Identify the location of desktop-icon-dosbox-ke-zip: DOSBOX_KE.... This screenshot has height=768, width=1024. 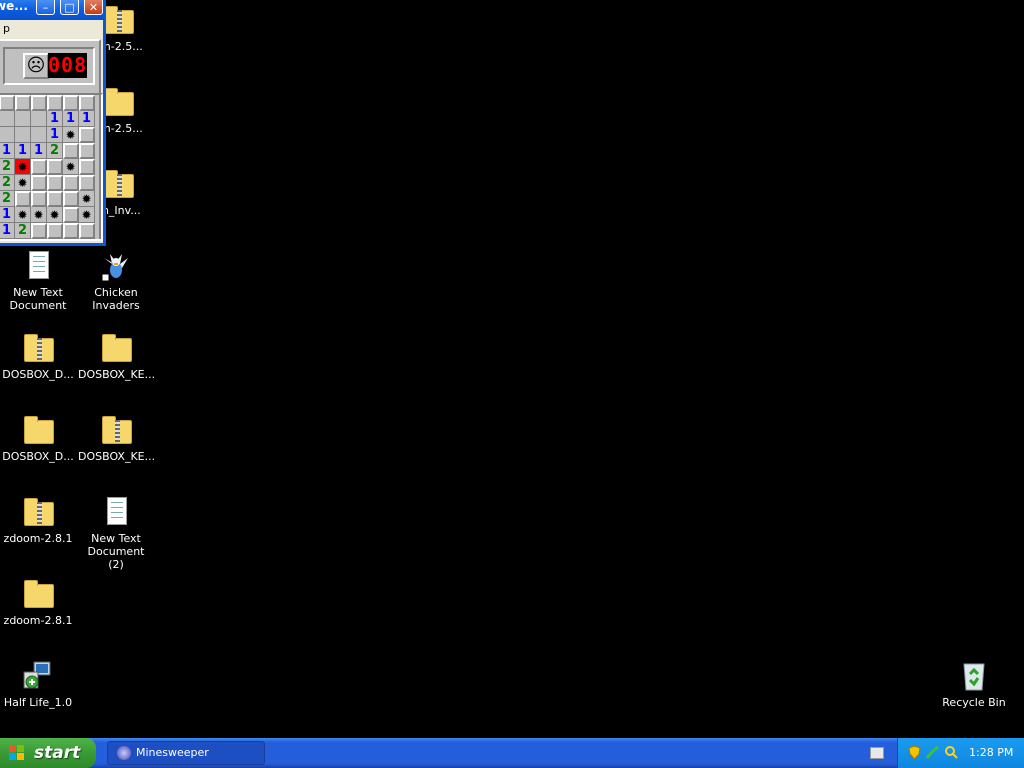
(116, 438).